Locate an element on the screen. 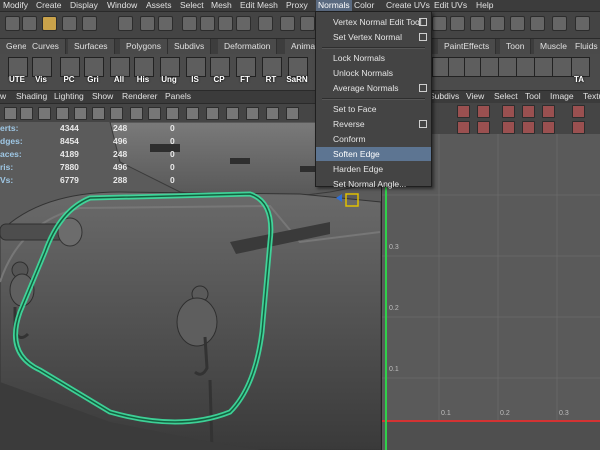 The image size is (600, 450). shelf-button-gri: Gri is located at coordinates (93, 72).